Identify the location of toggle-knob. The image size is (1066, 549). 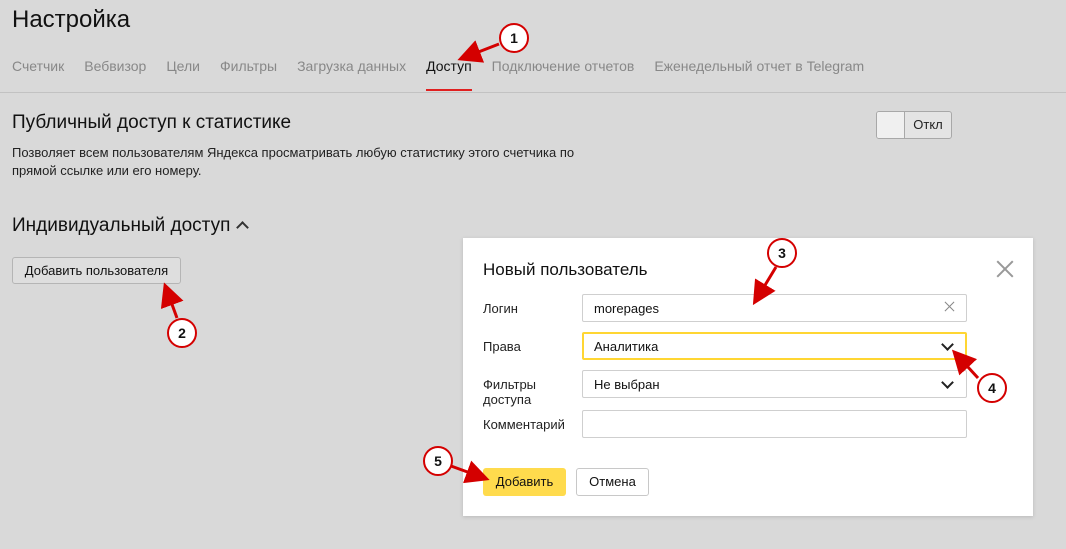
(891, 125).